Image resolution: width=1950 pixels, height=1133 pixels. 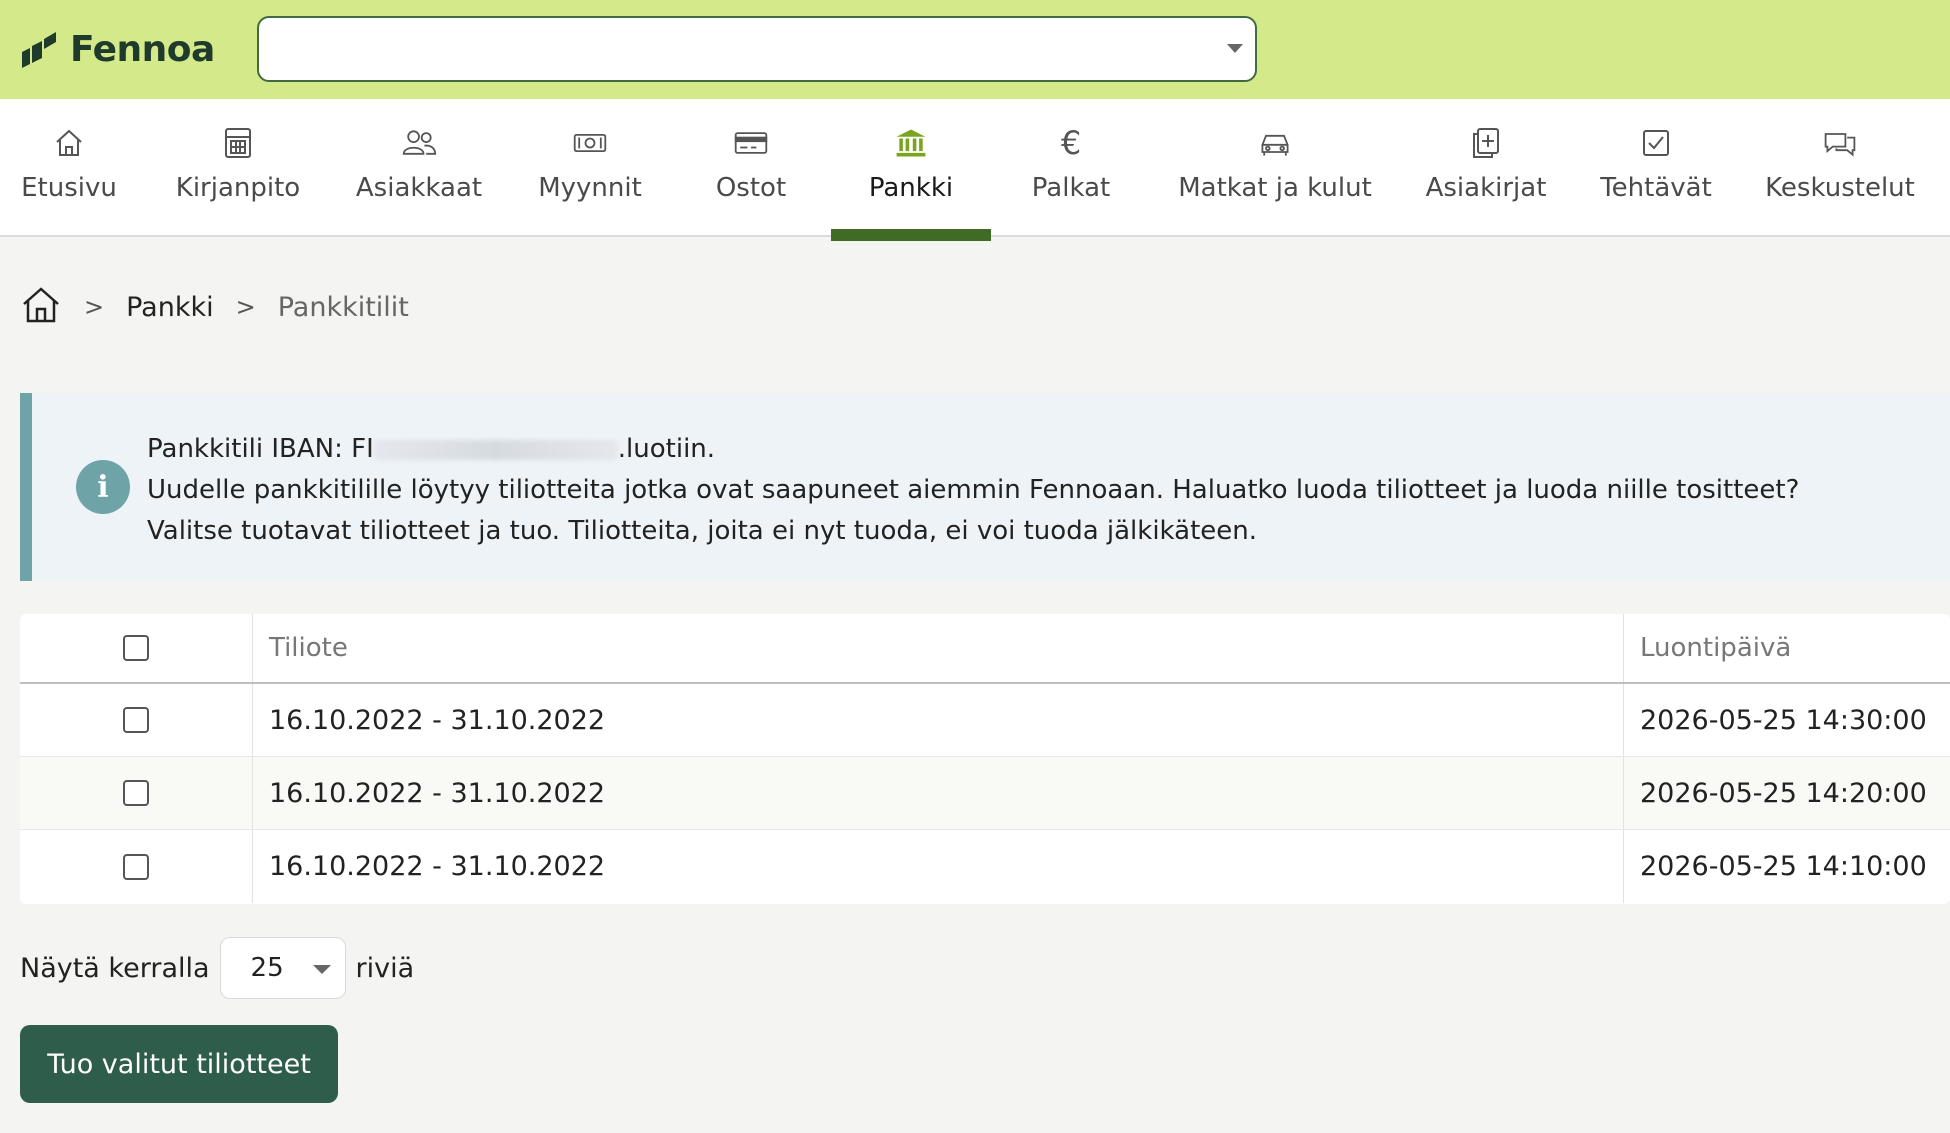 I want to click on info-iban-suffix: .luotiin., so click(x=666, y=449).